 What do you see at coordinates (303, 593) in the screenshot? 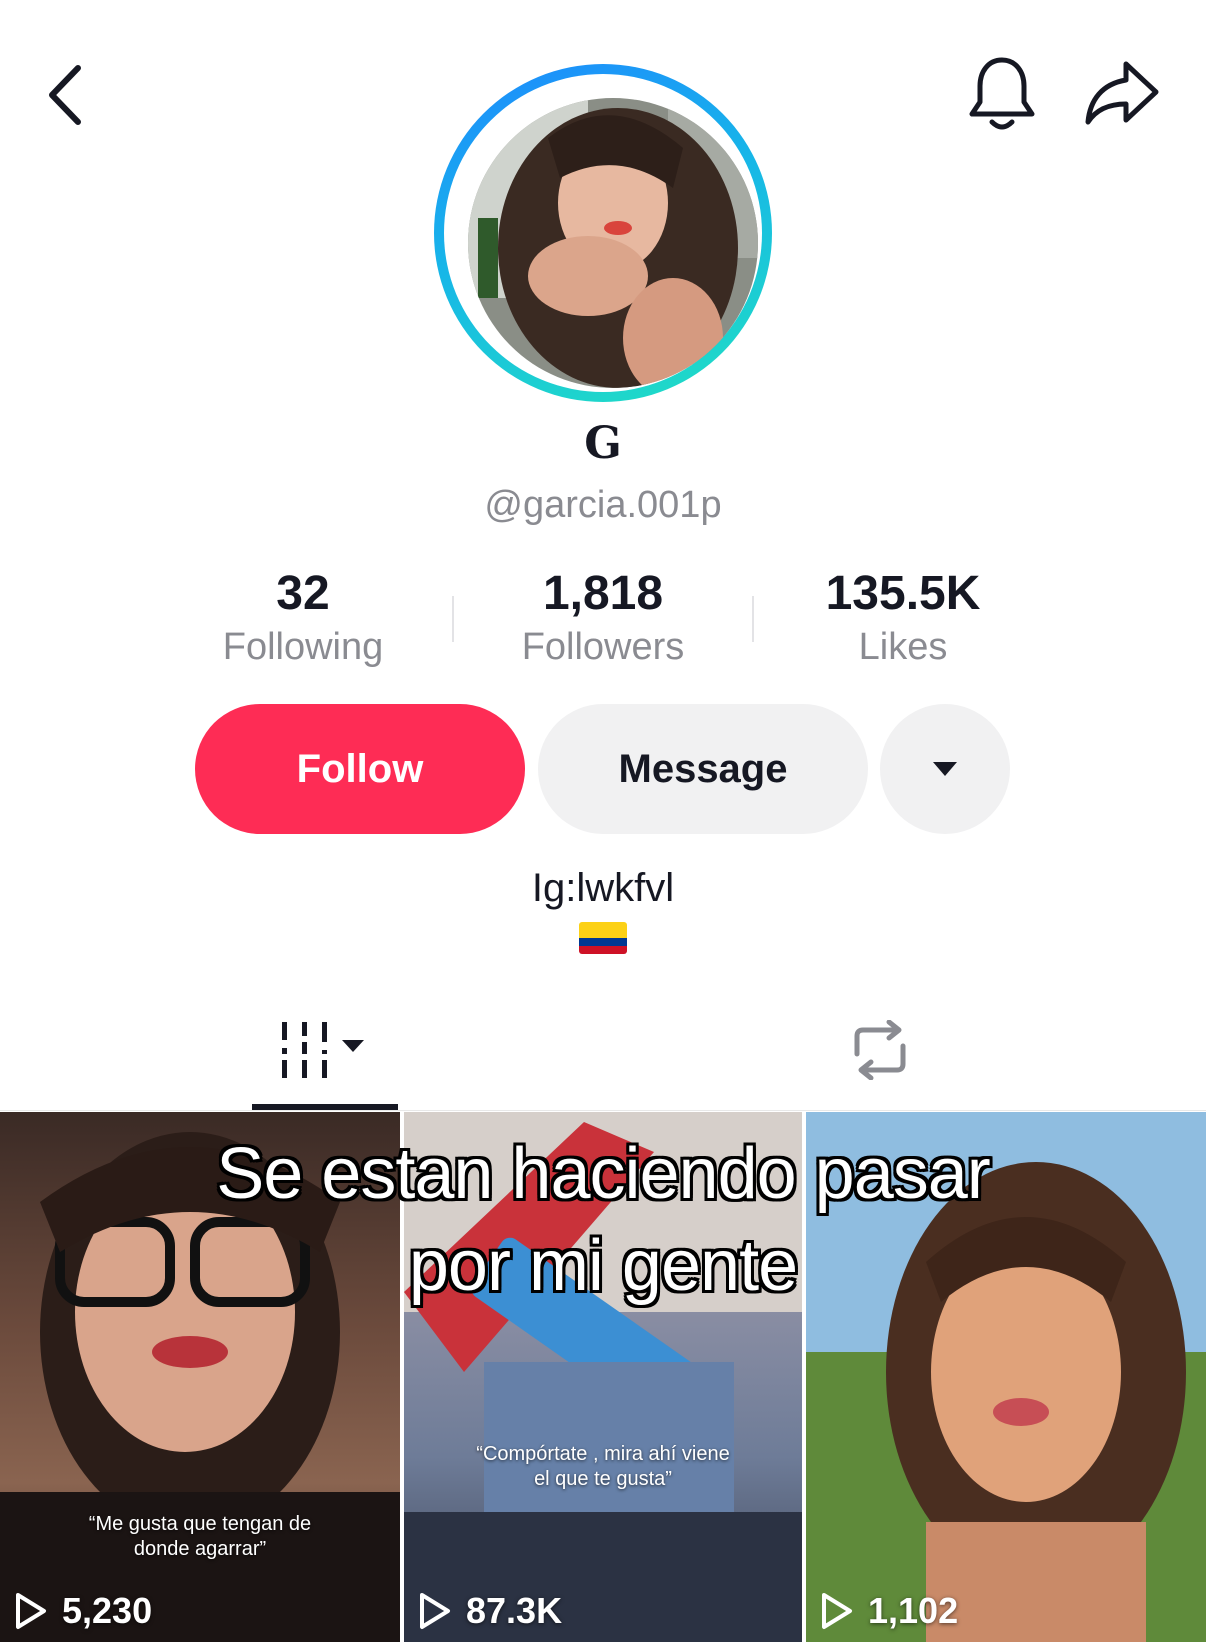
I see `following-count: 32` at bounding box center [303, 593].